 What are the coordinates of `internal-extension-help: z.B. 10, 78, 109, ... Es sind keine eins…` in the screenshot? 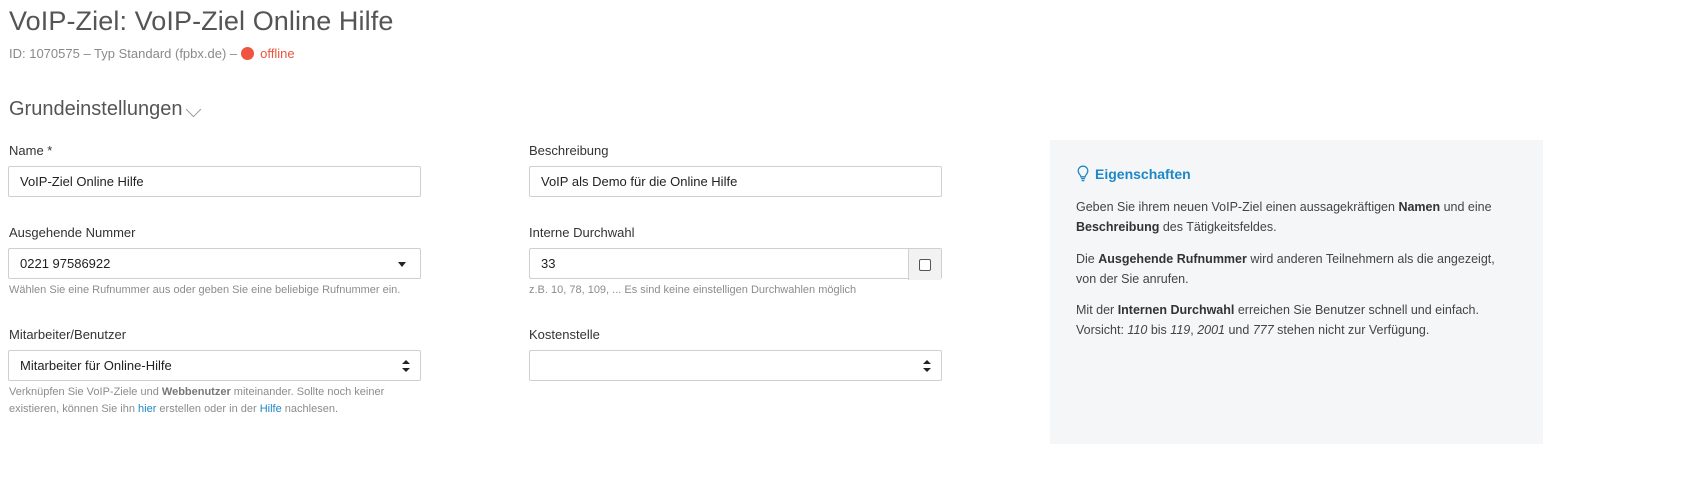 It's located at (693, 290).